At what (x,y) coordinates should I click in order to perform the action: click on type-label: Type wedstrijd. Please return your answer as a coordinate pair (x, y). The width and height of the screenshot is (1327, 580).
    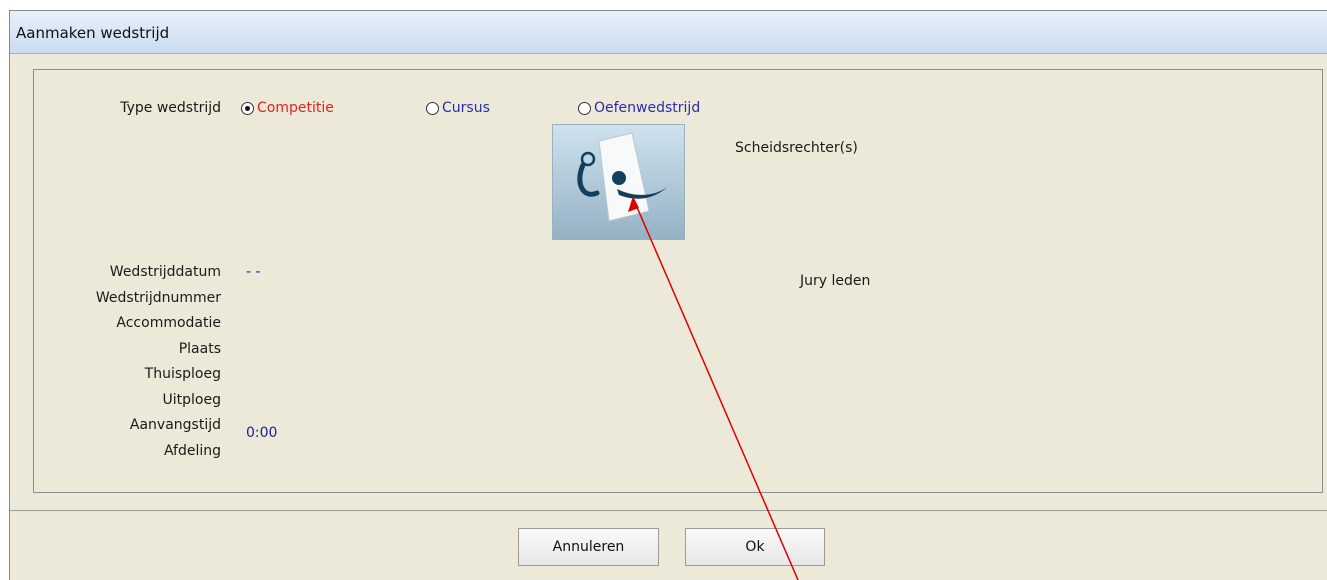
    Looking at the image, I should click on (170, 108).